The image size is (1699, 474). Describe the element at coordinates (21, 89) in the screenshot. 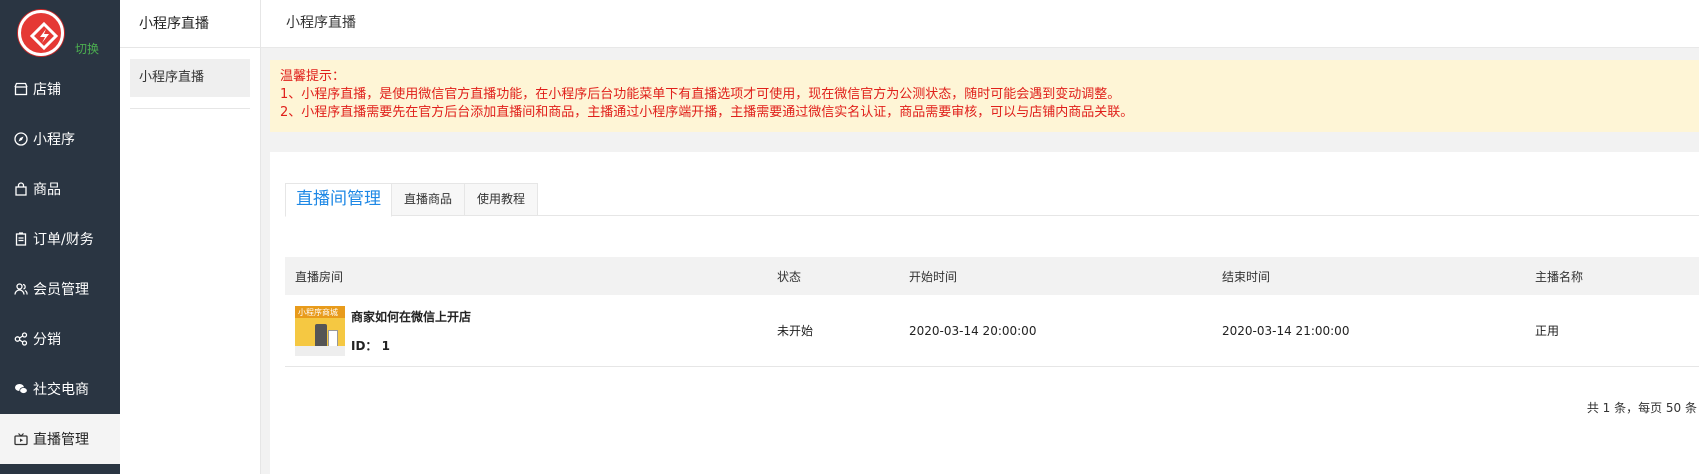

I see `store-icon` at that location.